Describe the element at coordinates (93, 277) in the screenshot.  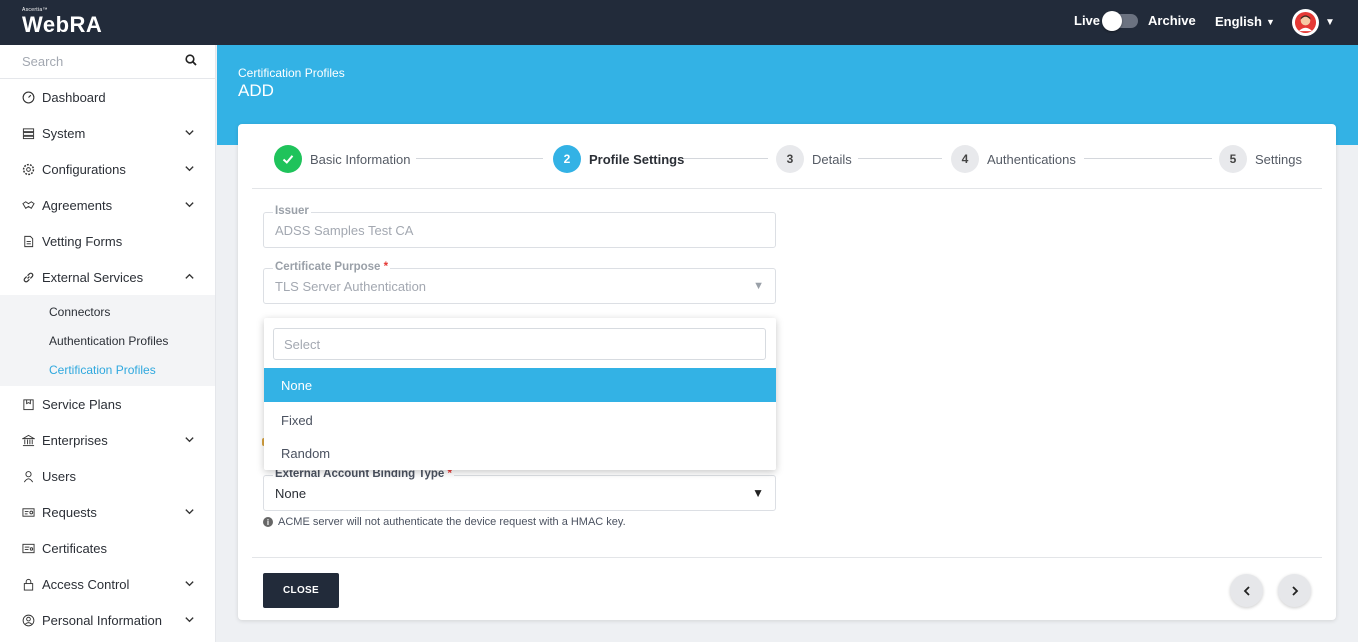
I see `sidebar-item-label: External Services` at that location.